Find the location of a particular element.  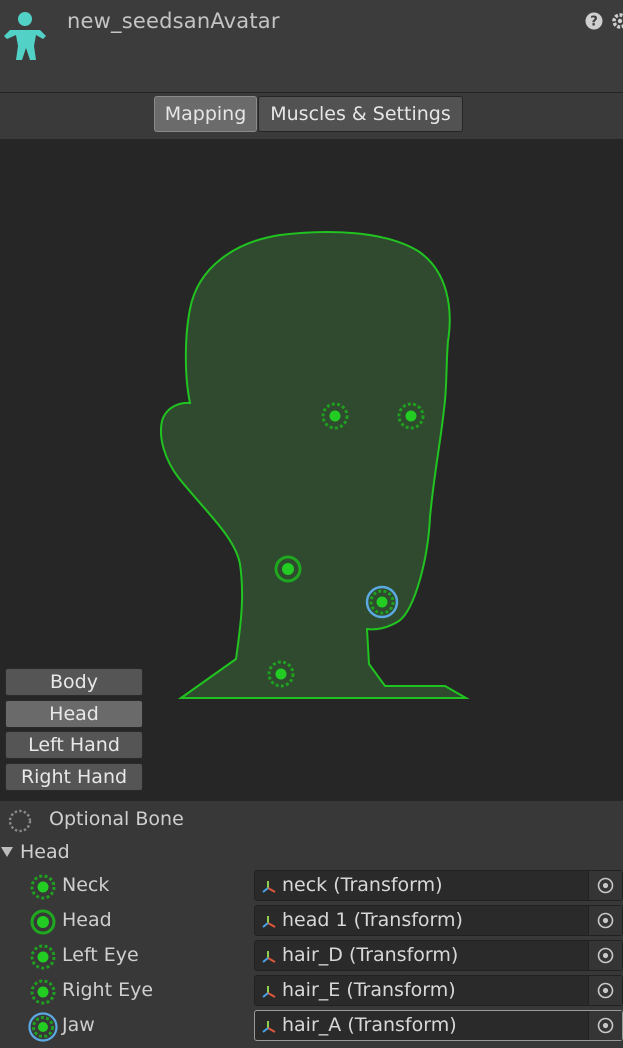

transform-object-field: hair_E (Transform) is located at coordinates (438, 990).